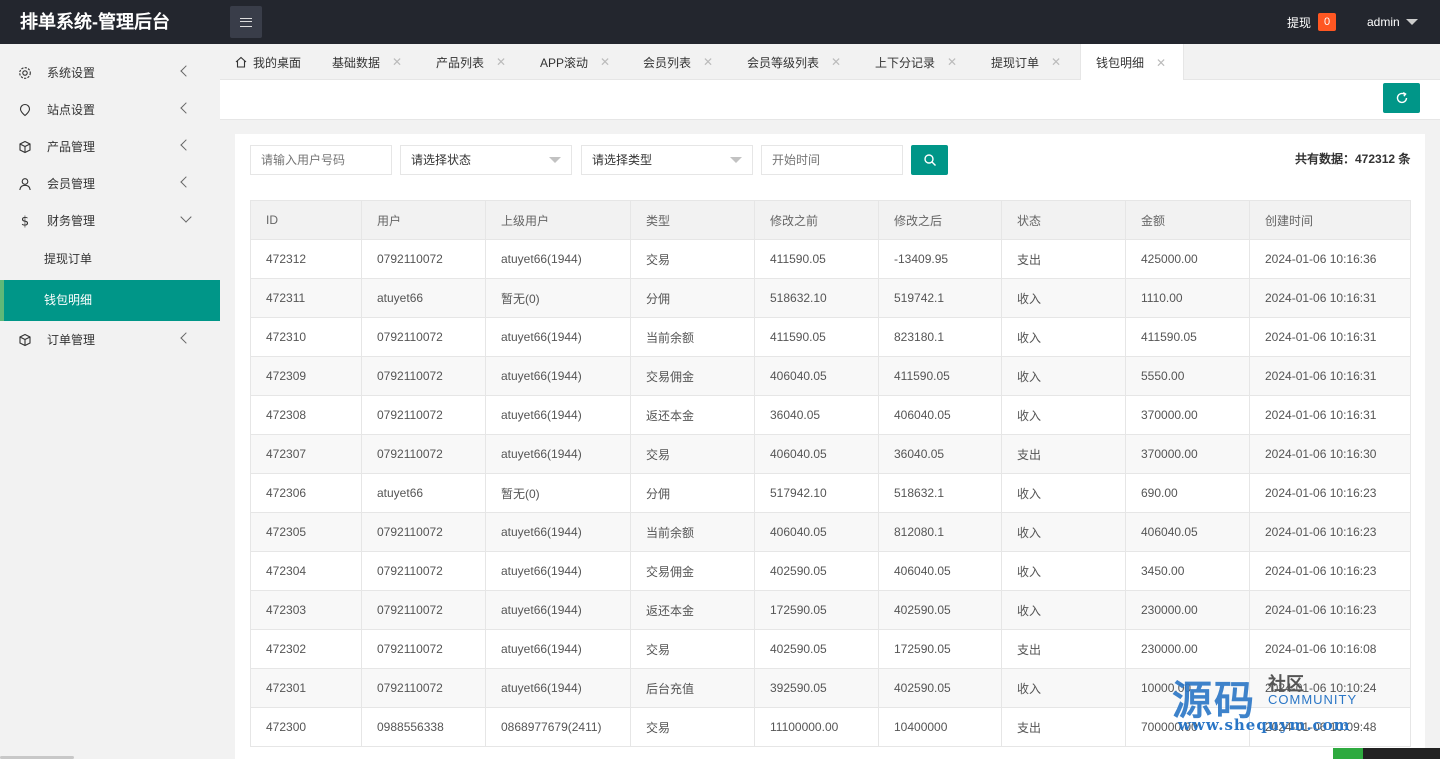 The width and height of the screenshot is (1440, 759). I want to click on start-time-input, so click(832, 160).